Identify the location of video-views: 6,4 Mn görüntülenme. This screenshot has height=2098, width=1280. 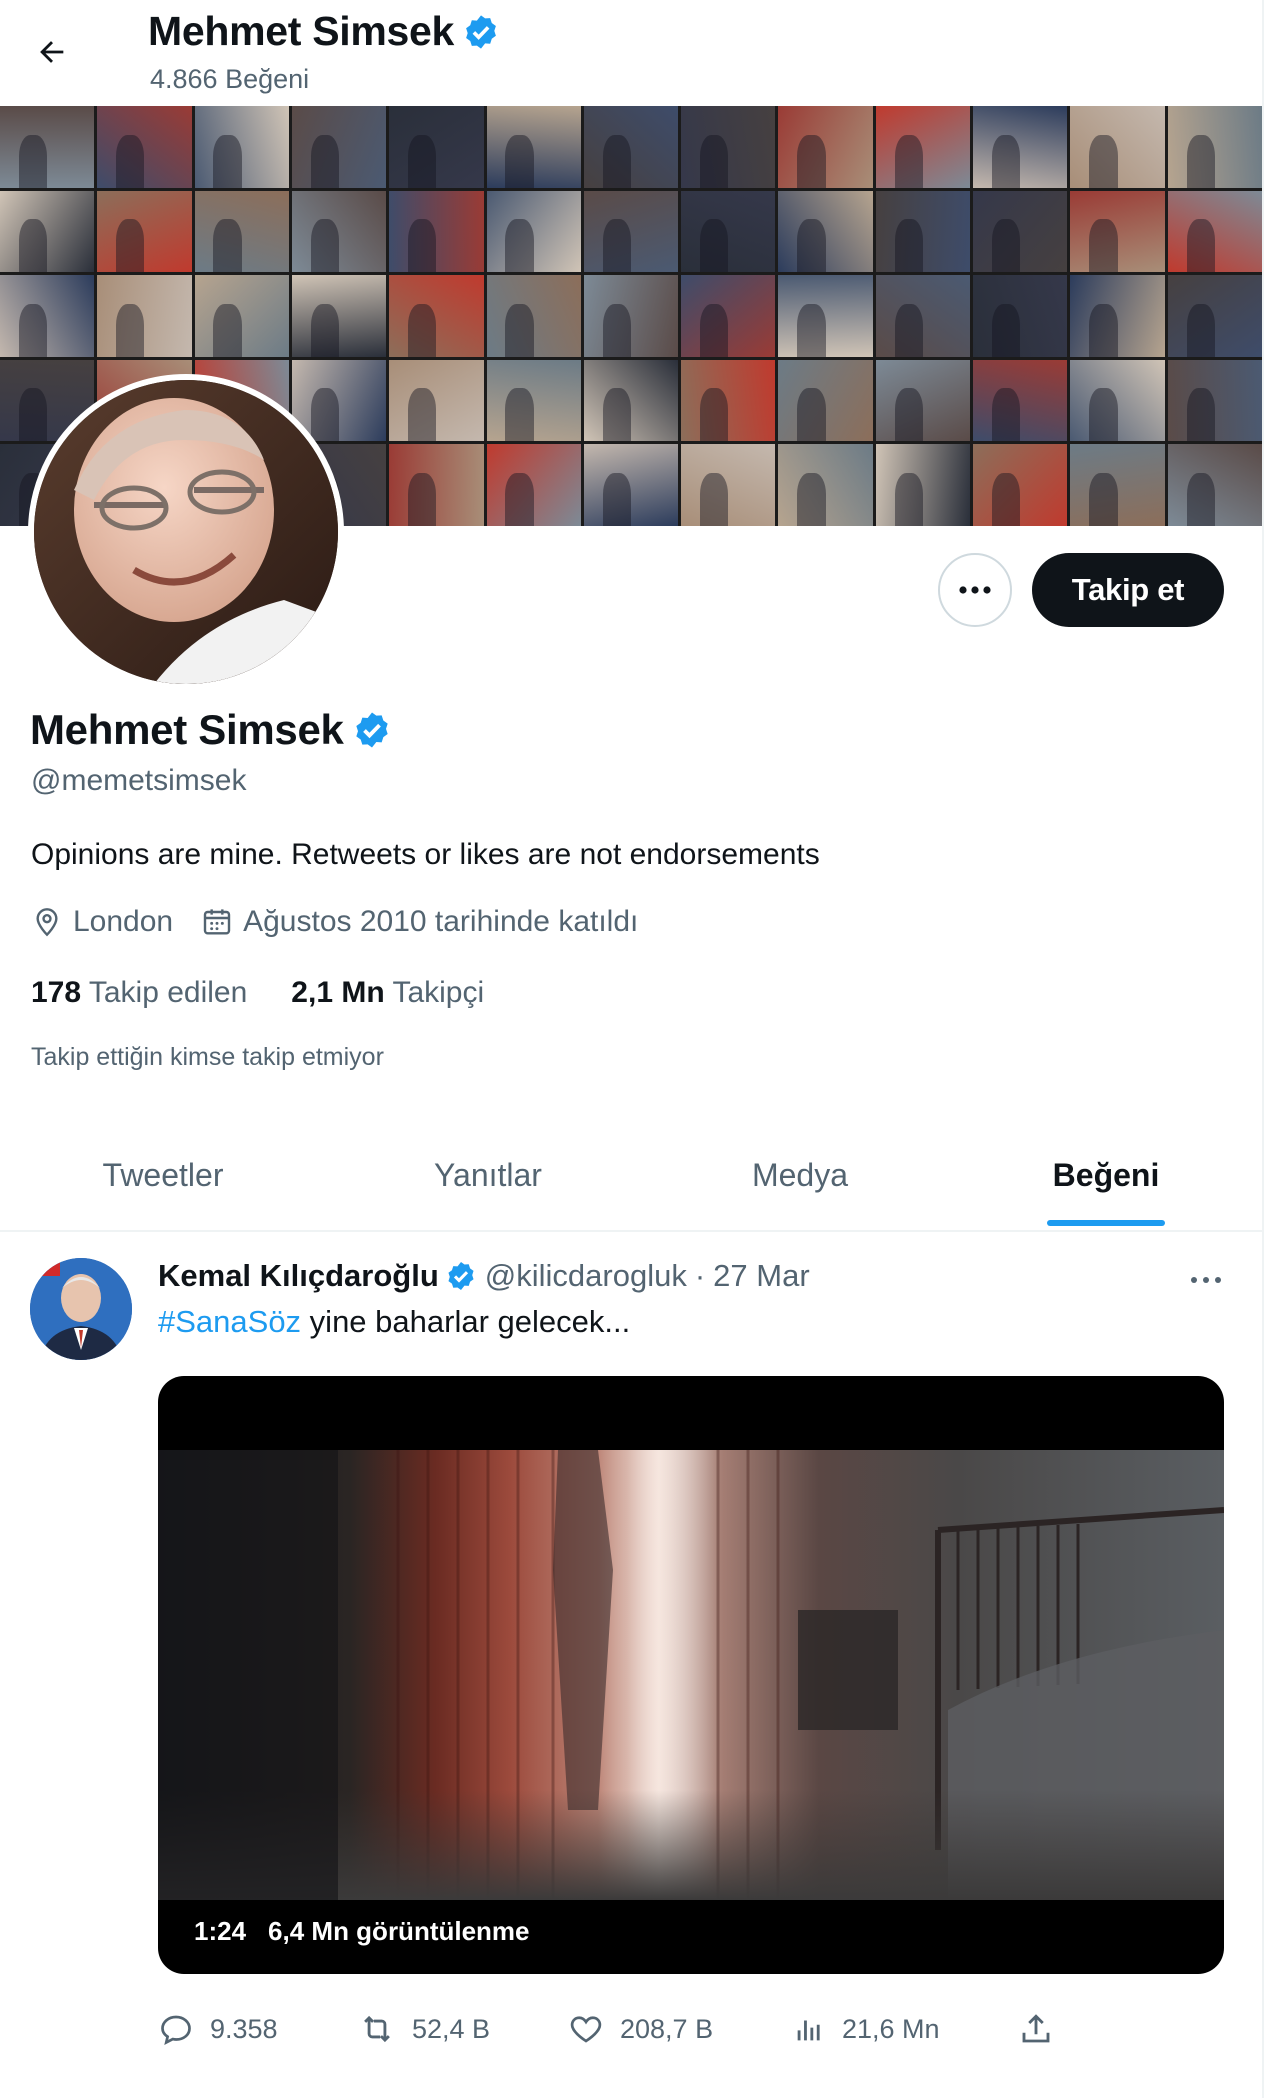
(399, 1931).